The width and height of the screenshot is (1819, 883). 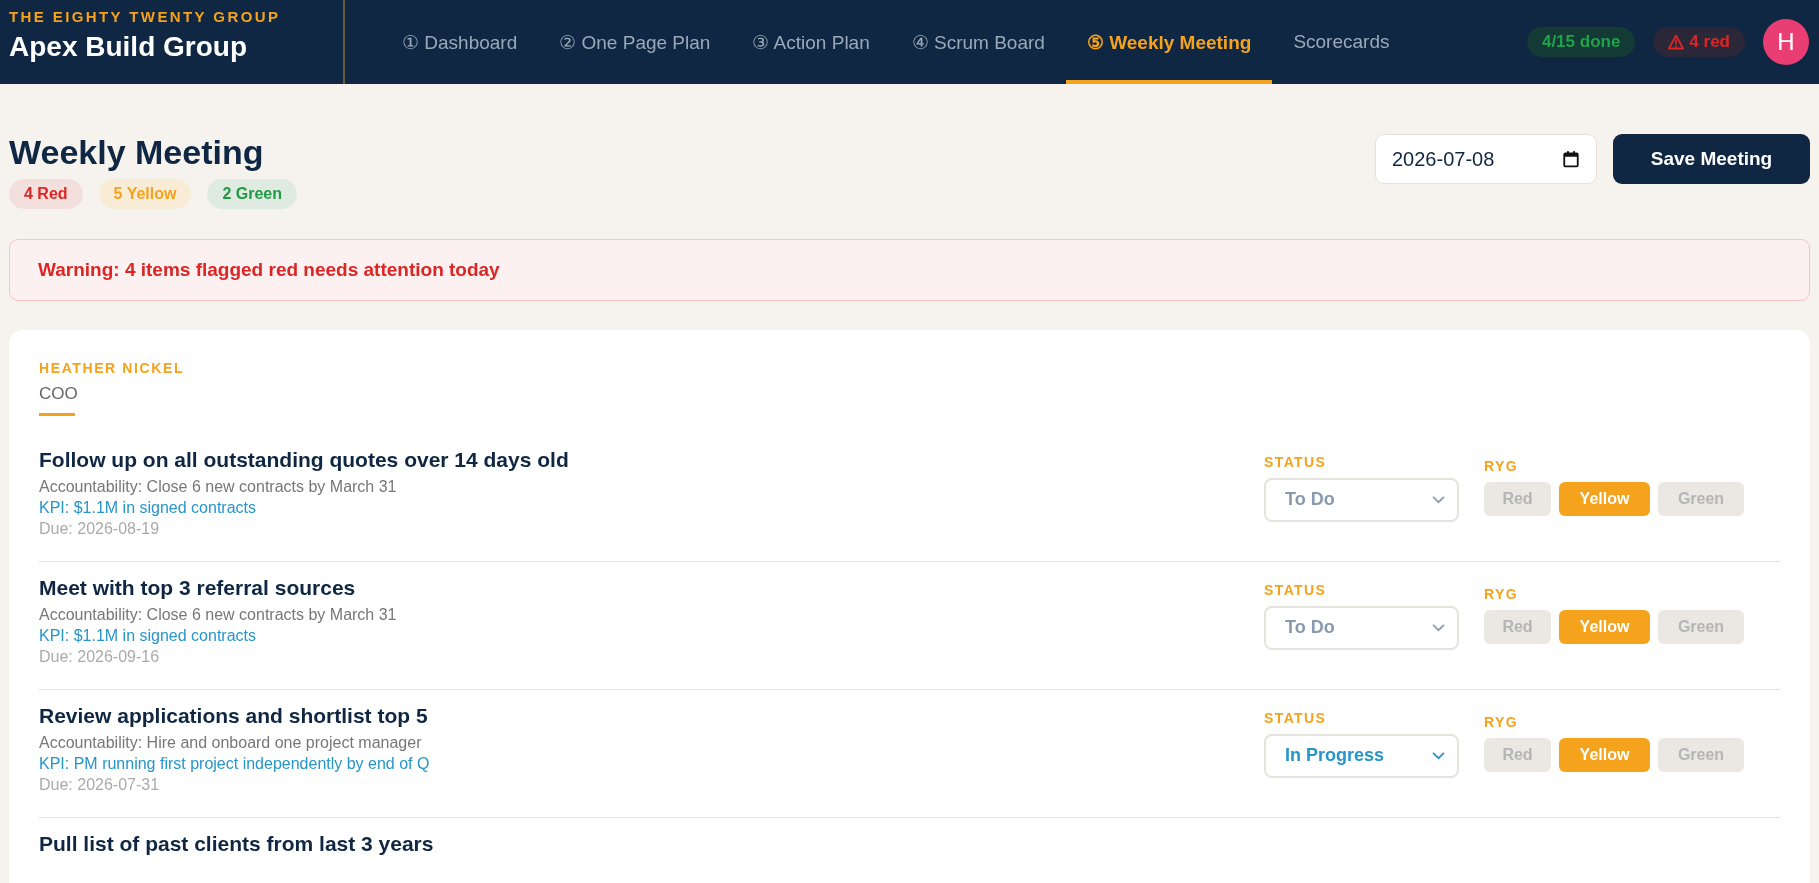 What do you see at coordinates (198, 587) in the screenshot?
I see `action-title: Meet with top 3 referral sources` at bounding box center [198, 587].